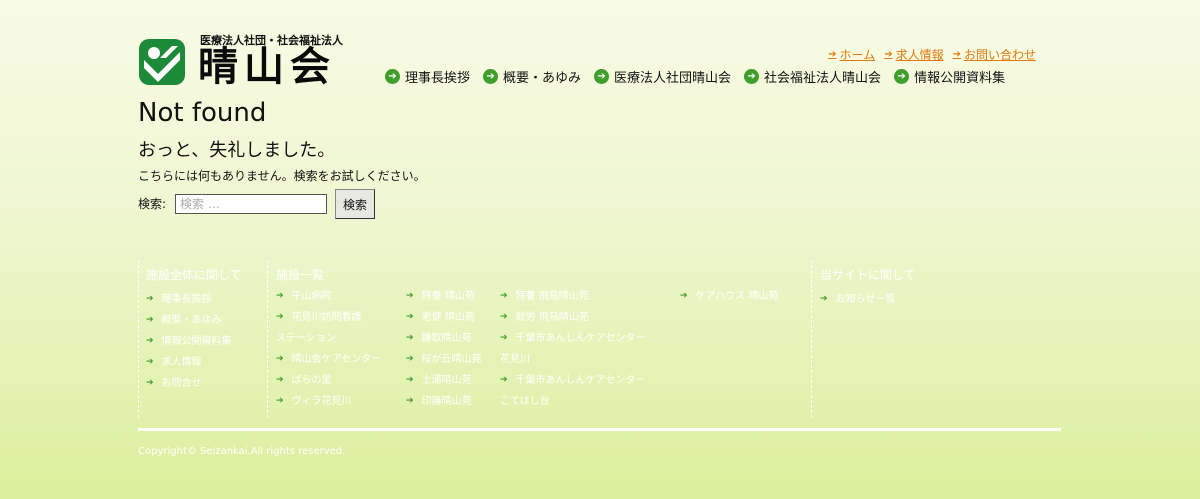  I want to click on footer-link: ➔ 概要・あゆみ, so click(194, 320).